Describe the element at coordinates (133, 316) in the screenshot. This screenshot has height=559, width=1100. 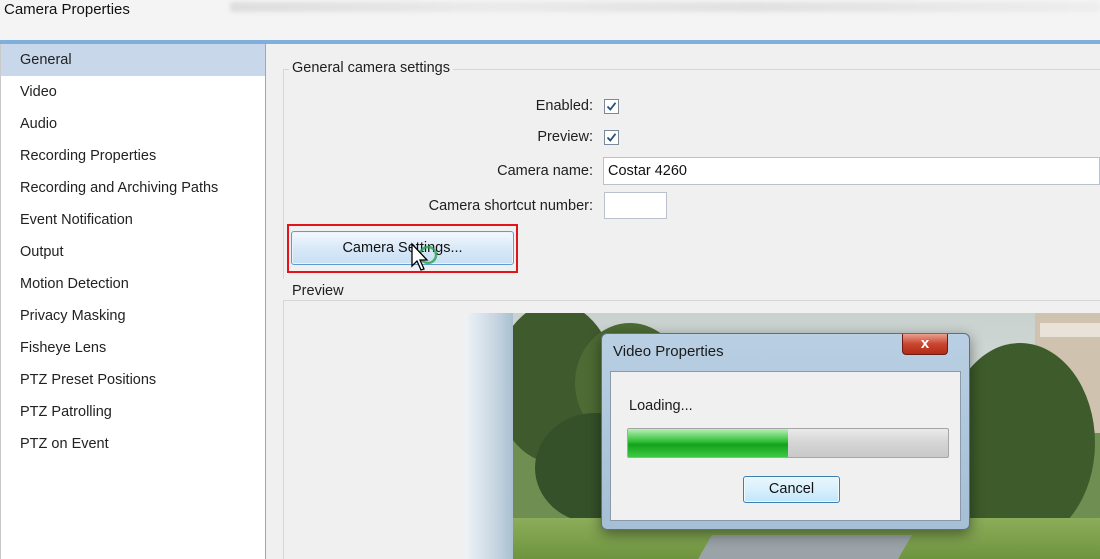
I see `sidebar-item-privacy-masking: Privacy Masking` at that location.